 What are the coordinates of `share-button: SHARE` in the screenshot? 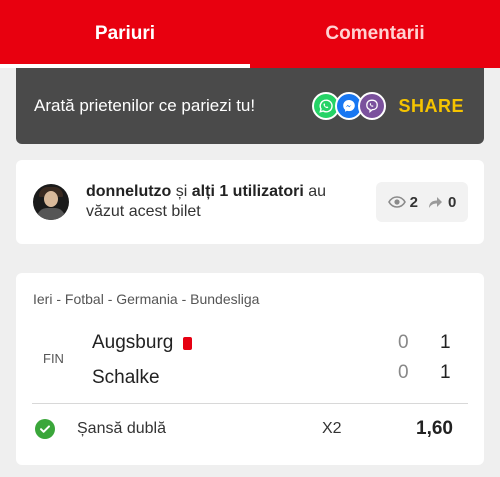 It's located at (431, 106).